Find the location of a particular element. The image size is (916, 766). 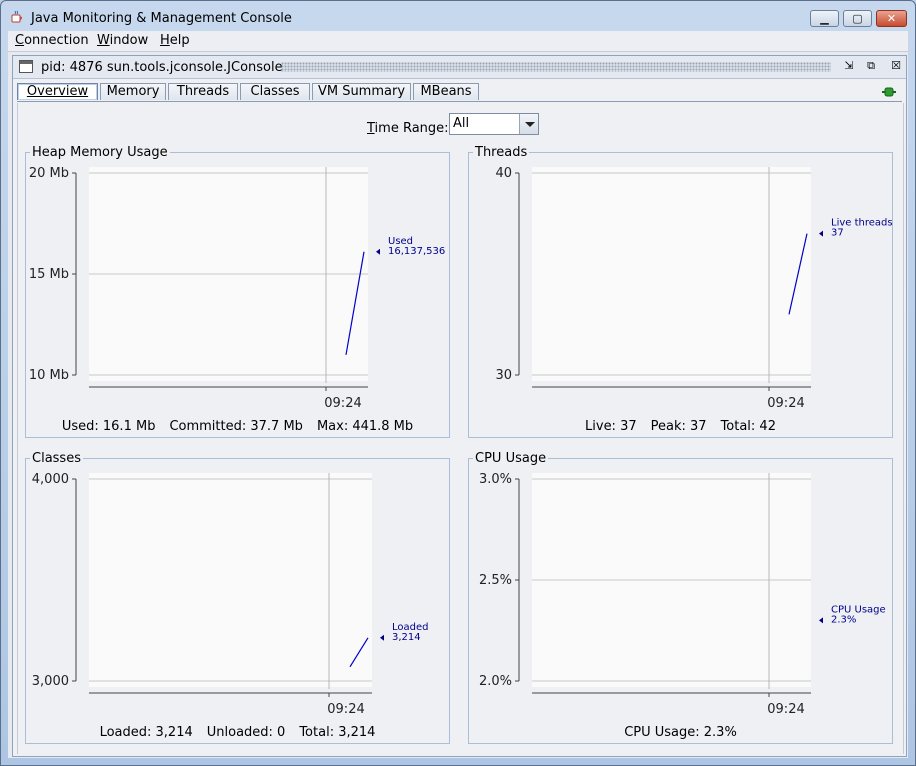

connection-status-icon is located at coordinates (889, 92).